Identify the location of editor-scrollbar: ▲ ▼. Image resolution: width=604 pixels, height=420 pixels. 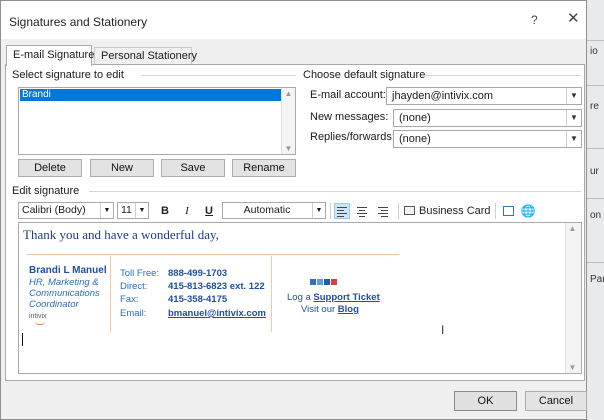
(573, 298).